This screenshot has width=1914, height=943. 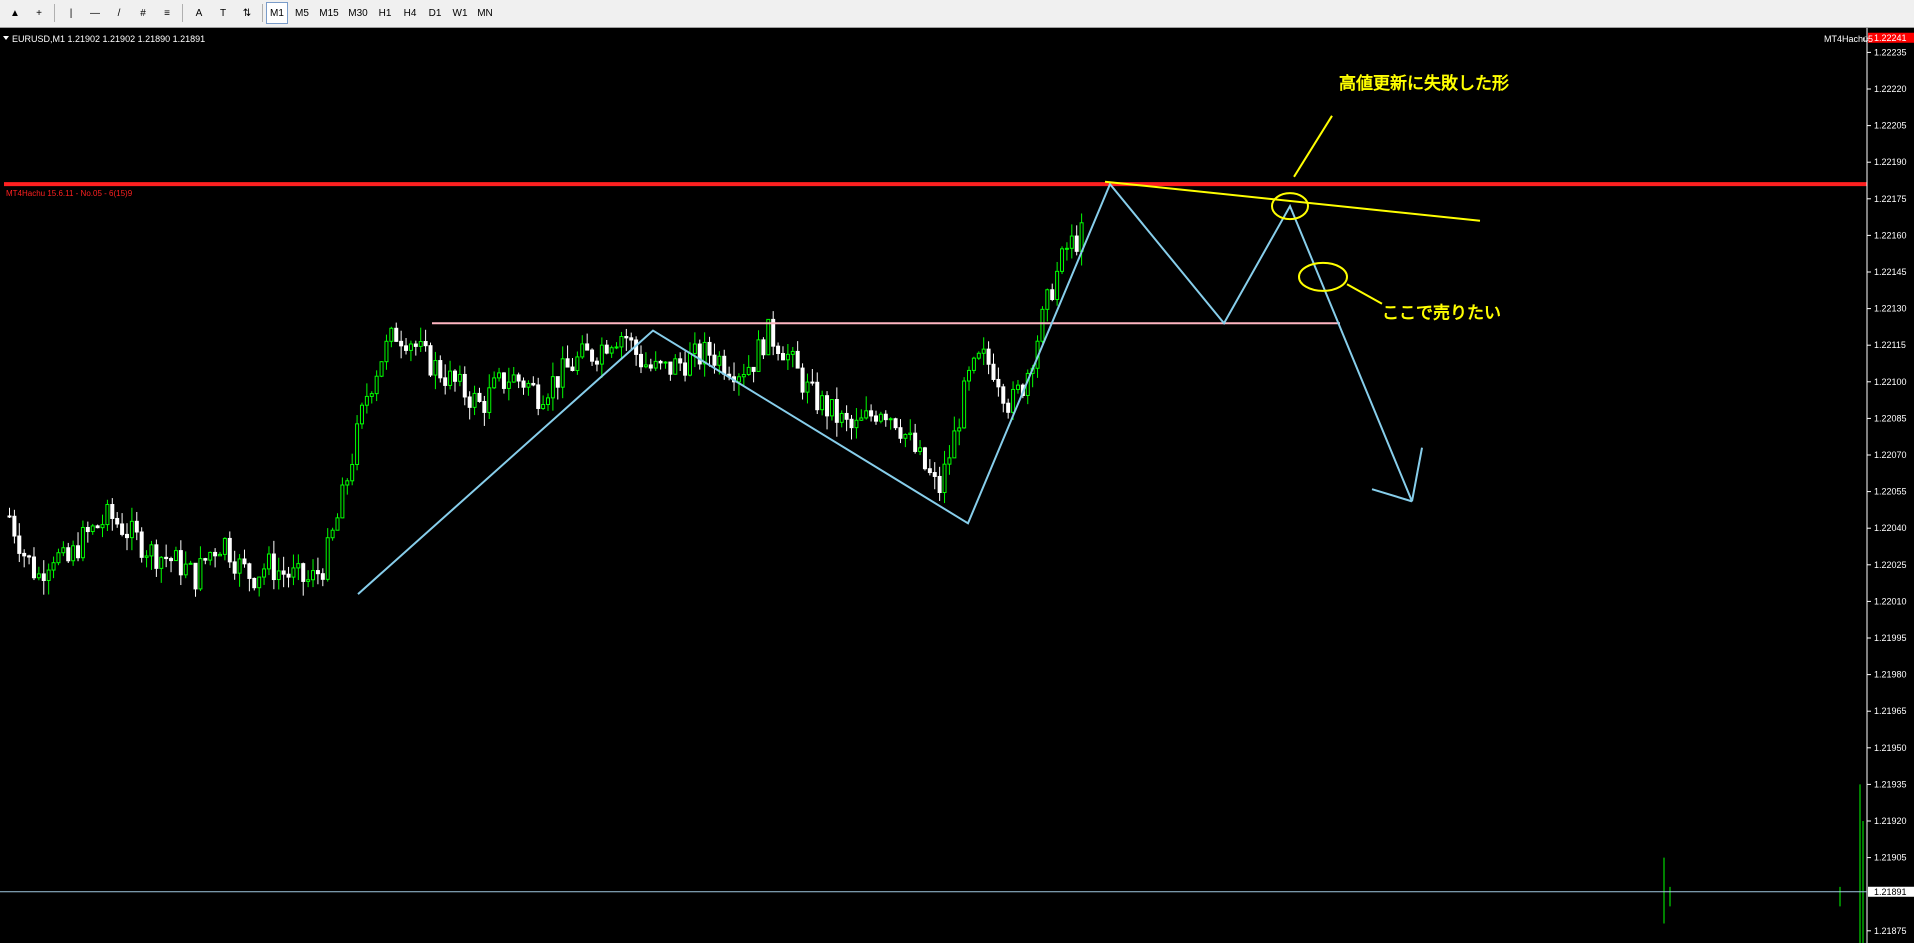 I want to click on price-tick-label: 1.21875, so click(x=1890, y=931).